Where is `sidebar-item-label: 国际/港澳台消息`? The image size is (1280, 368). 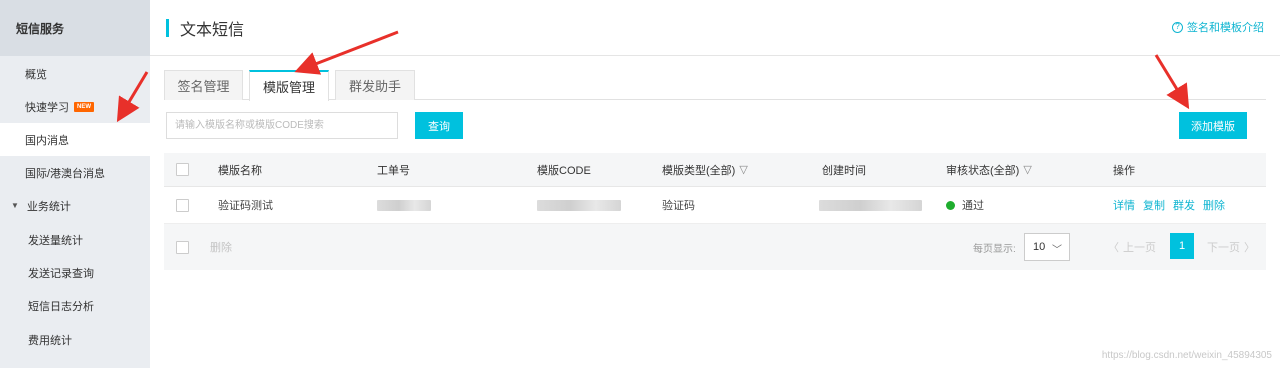 sidebar-item-label: 国际/港澳台消息 is located at coordinates (65, 173).